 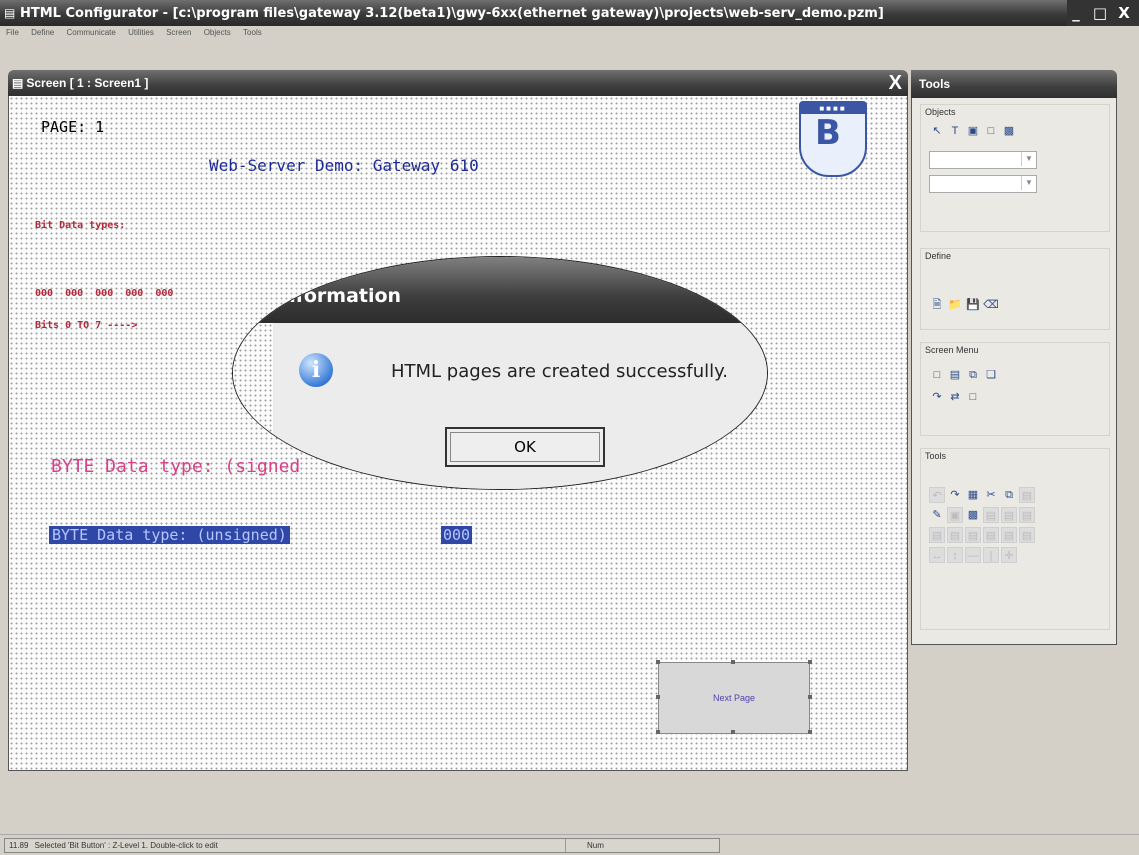 I want to click on copy-screen-icon: ⧉, so click(x=973, y=375).